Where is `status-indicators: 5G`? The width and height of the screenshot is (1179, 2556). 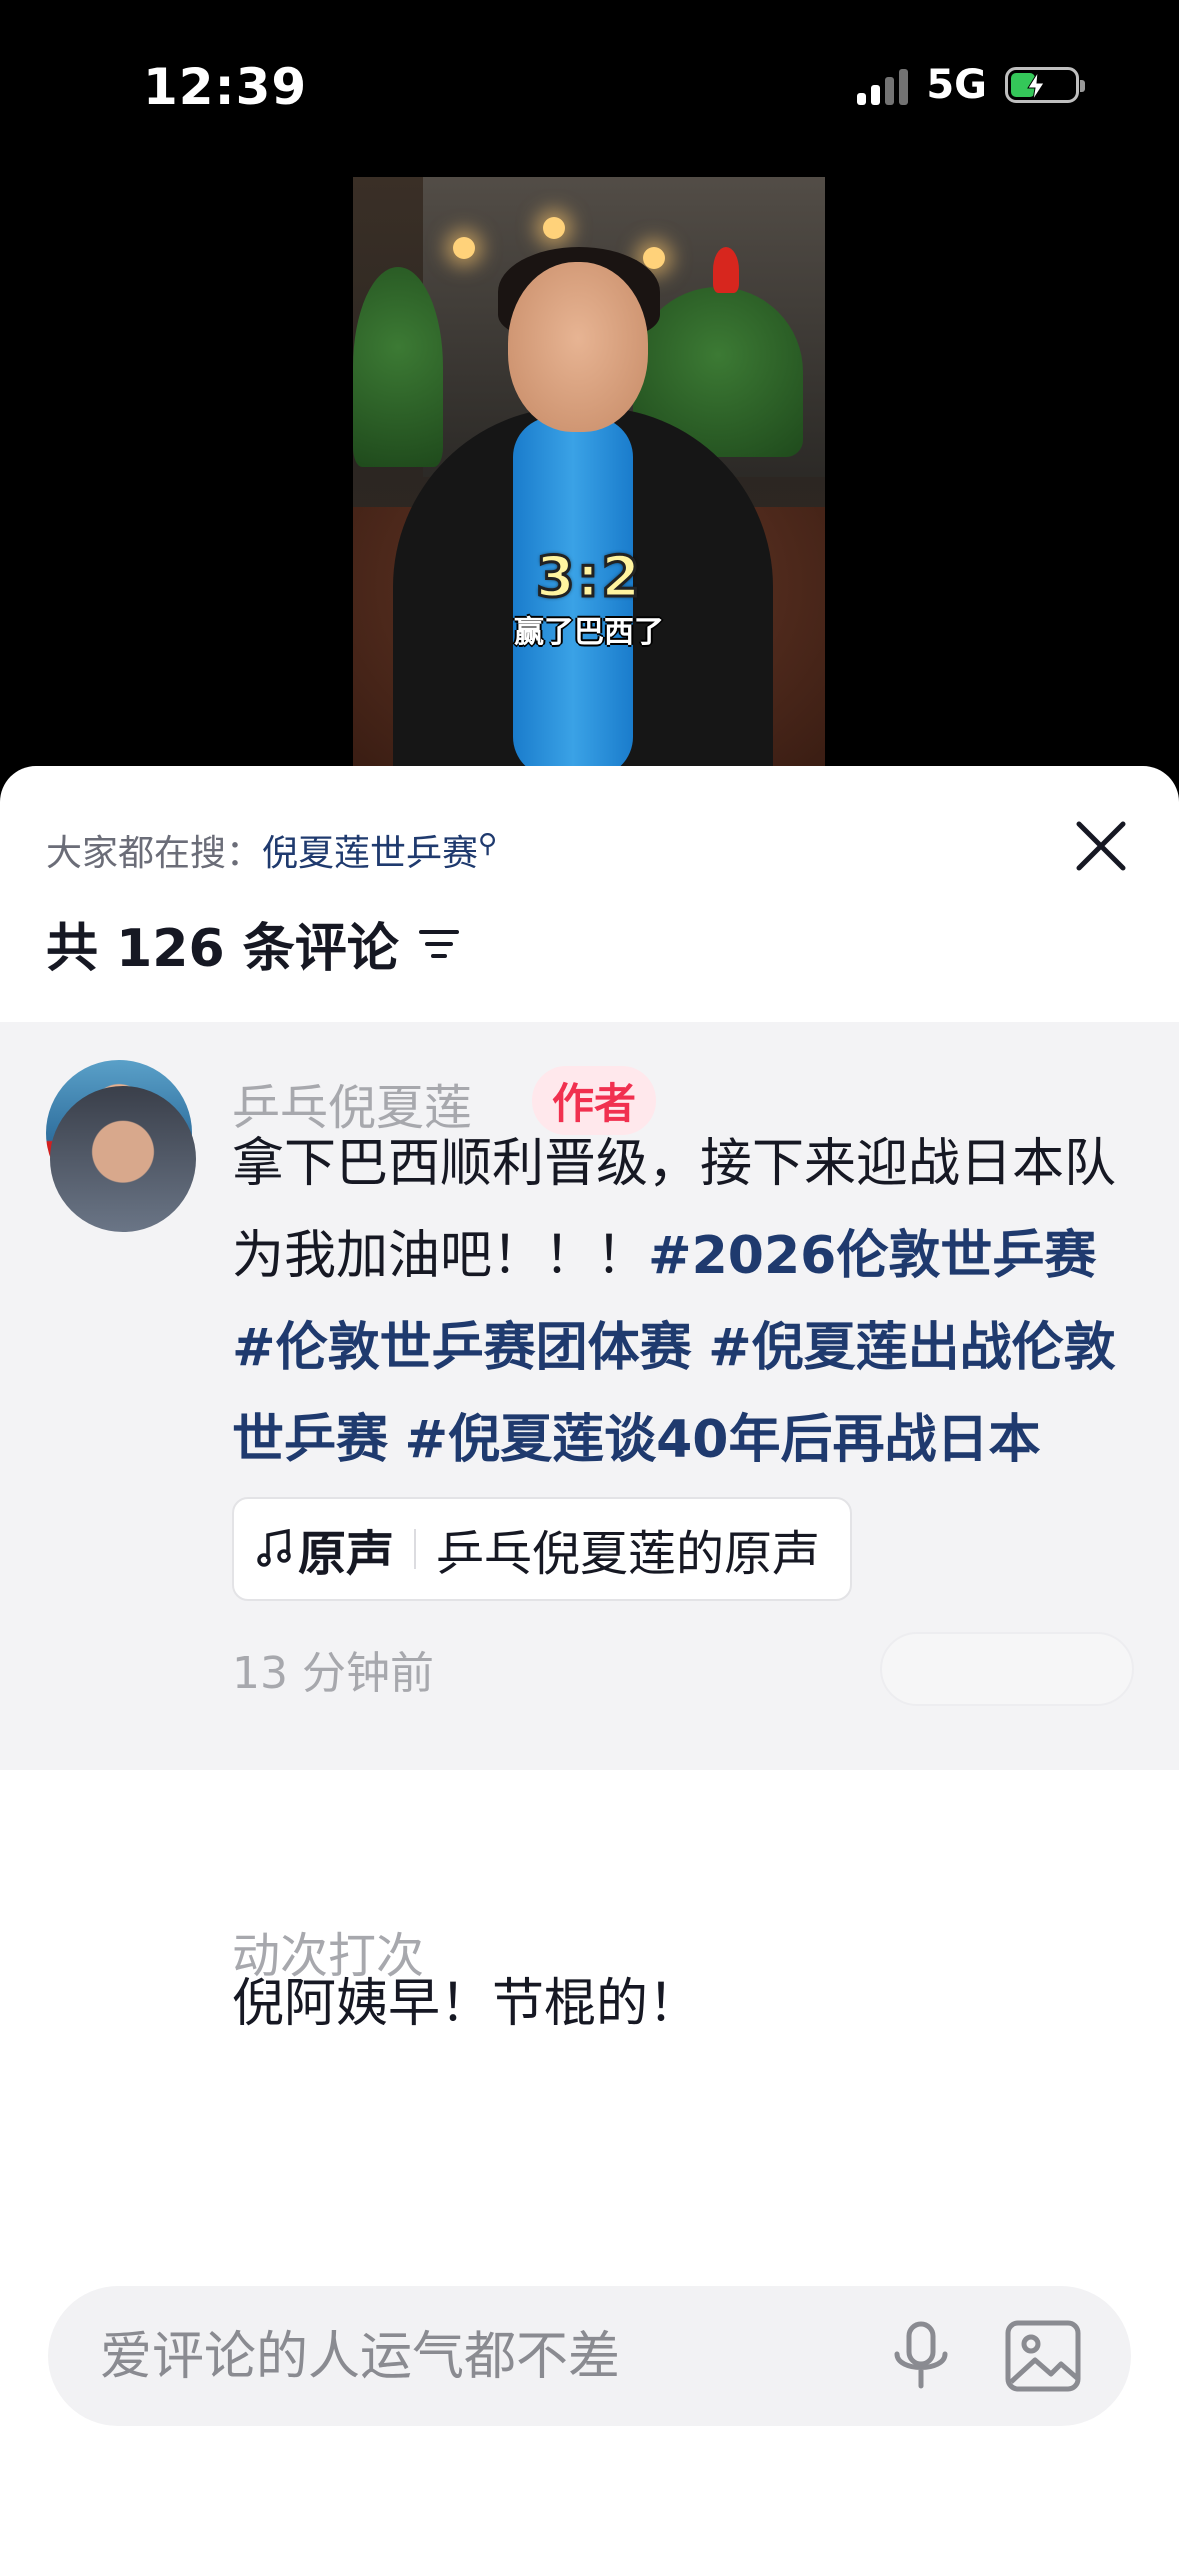 status-indicators: 5G is located at coordinates (971, 85).